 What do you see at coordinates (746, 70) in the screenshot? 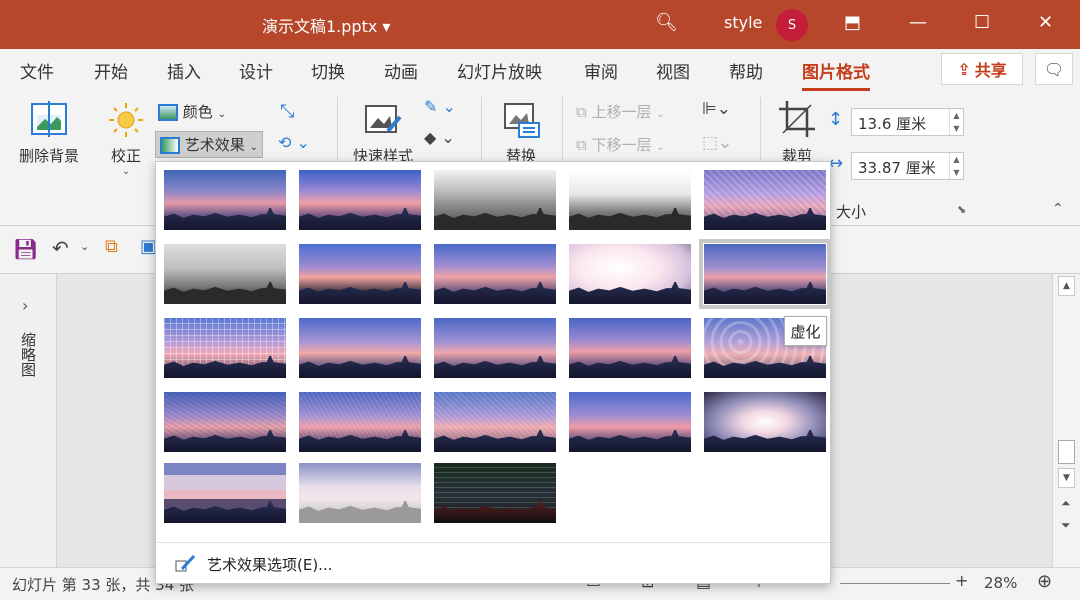
I see `tab-help: 帮助` at bounding box center [746, 70].